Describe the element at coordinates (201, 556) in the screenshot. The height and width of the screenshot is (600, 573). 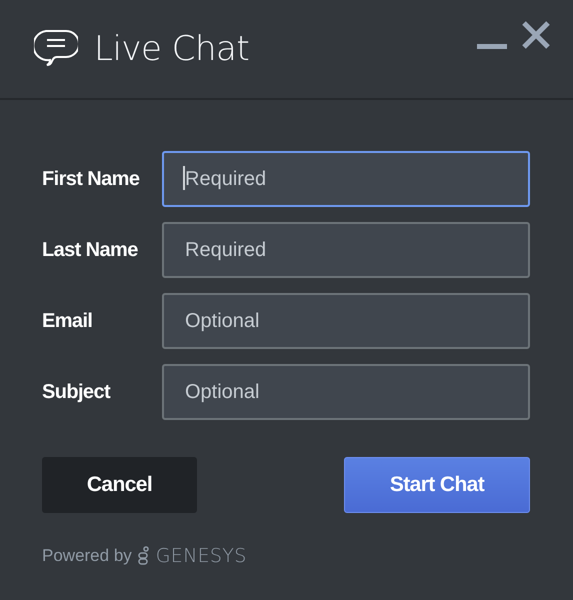
I see `brand-name: GENESYS` at that location.